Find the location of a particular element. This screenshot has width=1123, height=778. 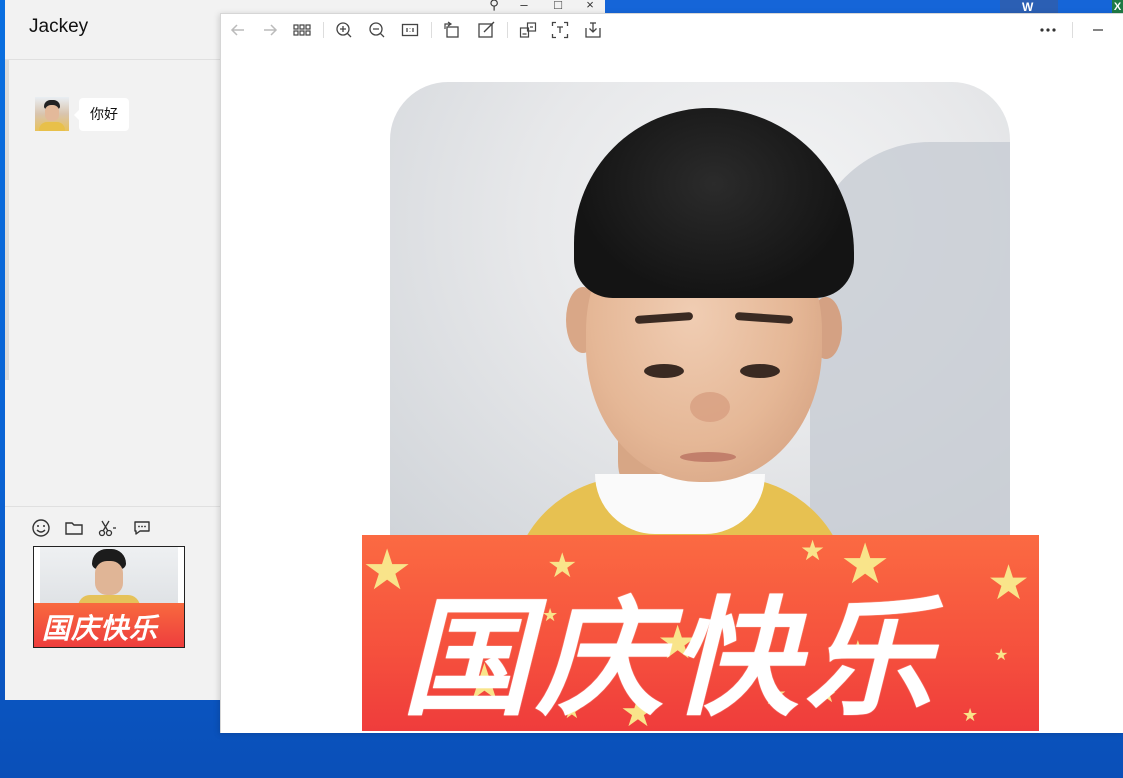

emoji-icon is located at coordinates (41, 528).